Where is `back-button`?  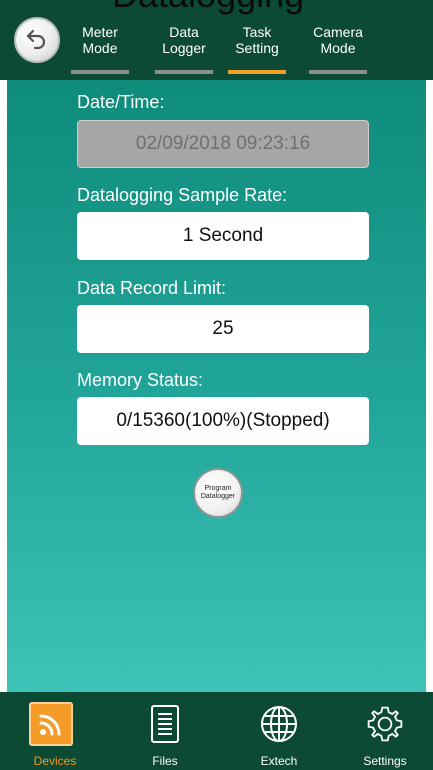
back-button is located at coordinates (37, 40).